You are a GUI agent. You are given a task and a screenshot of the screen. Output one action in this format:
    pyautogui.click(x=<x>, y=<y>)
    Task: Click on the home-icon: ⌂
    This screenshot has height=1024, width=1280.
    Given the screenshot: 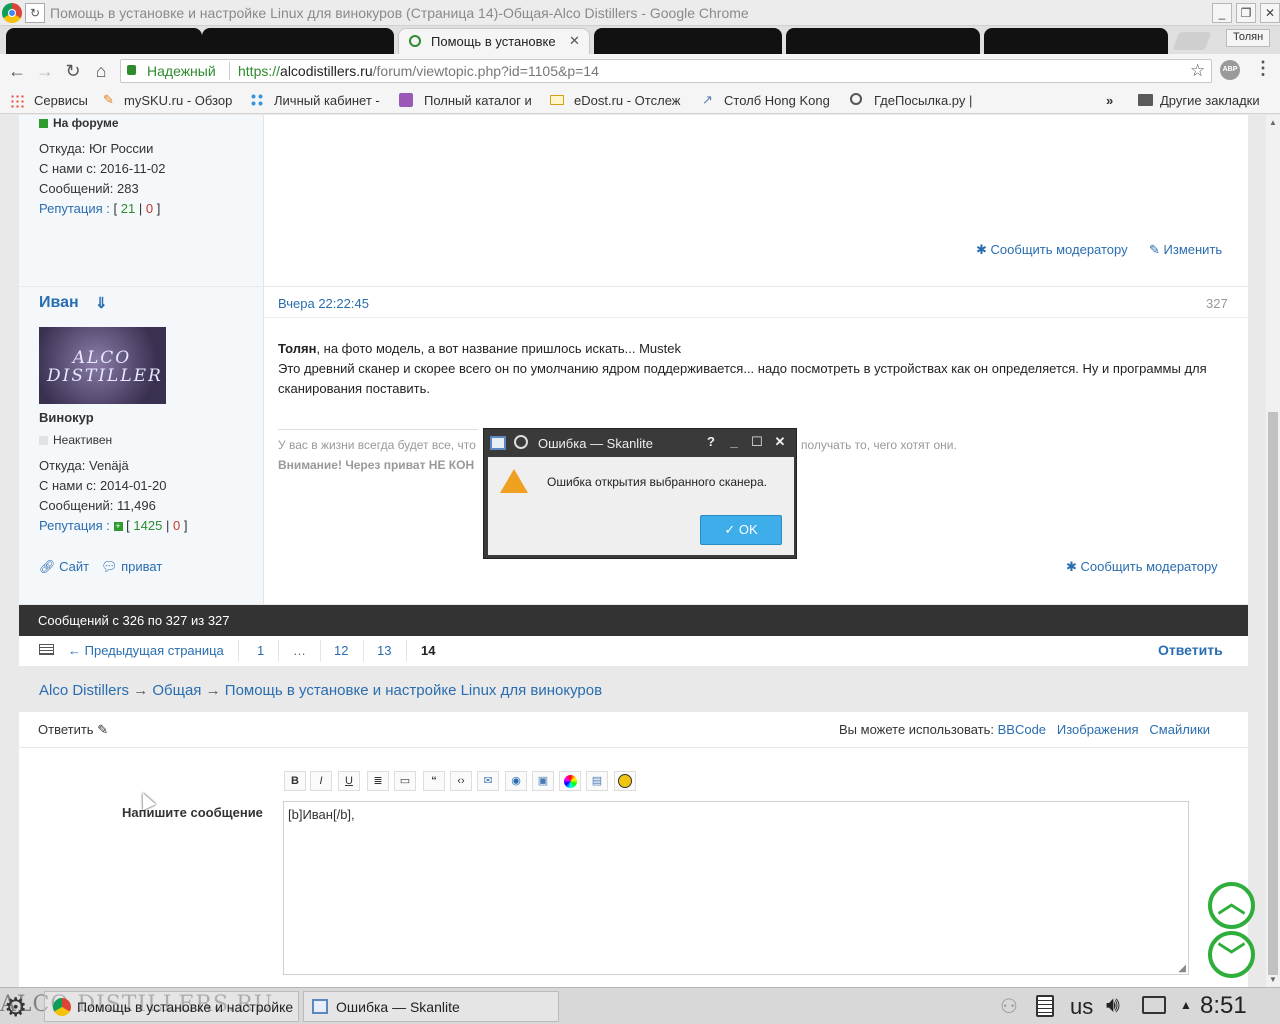 What is the action you would take?
    pyautogui.click(x=101, y=71)
    